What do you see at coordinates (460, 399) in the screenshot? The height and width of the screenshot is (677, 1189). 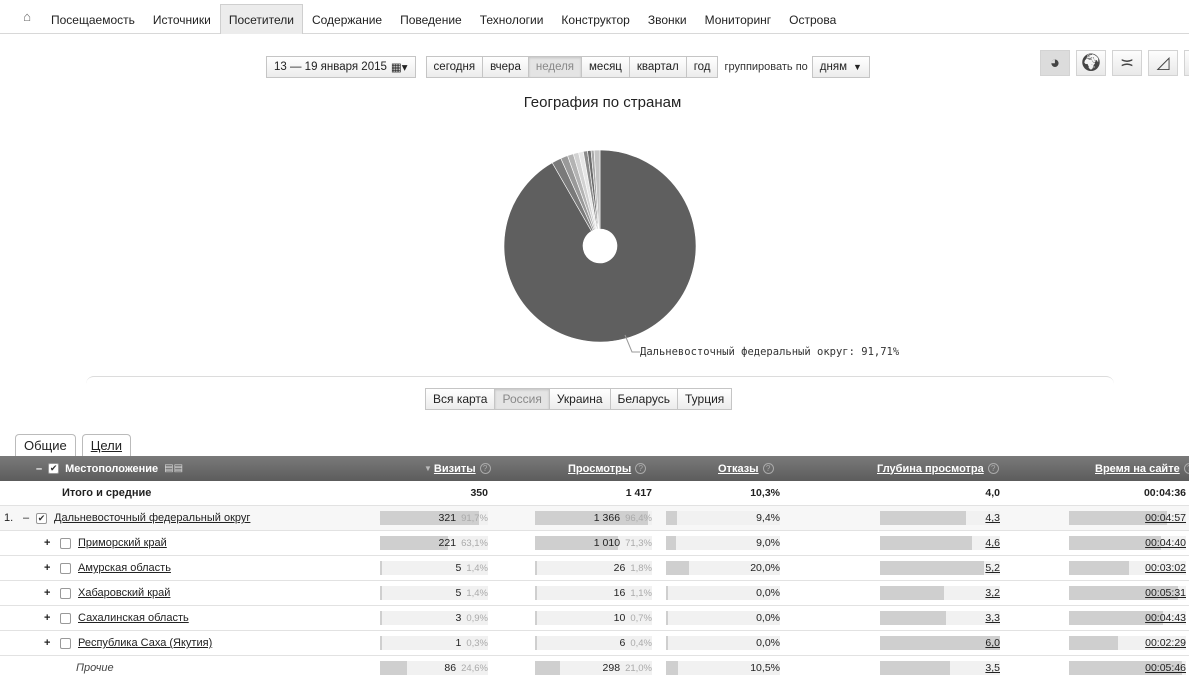 I see `map-tab: Вся карта` at bounding box center [460, 399].